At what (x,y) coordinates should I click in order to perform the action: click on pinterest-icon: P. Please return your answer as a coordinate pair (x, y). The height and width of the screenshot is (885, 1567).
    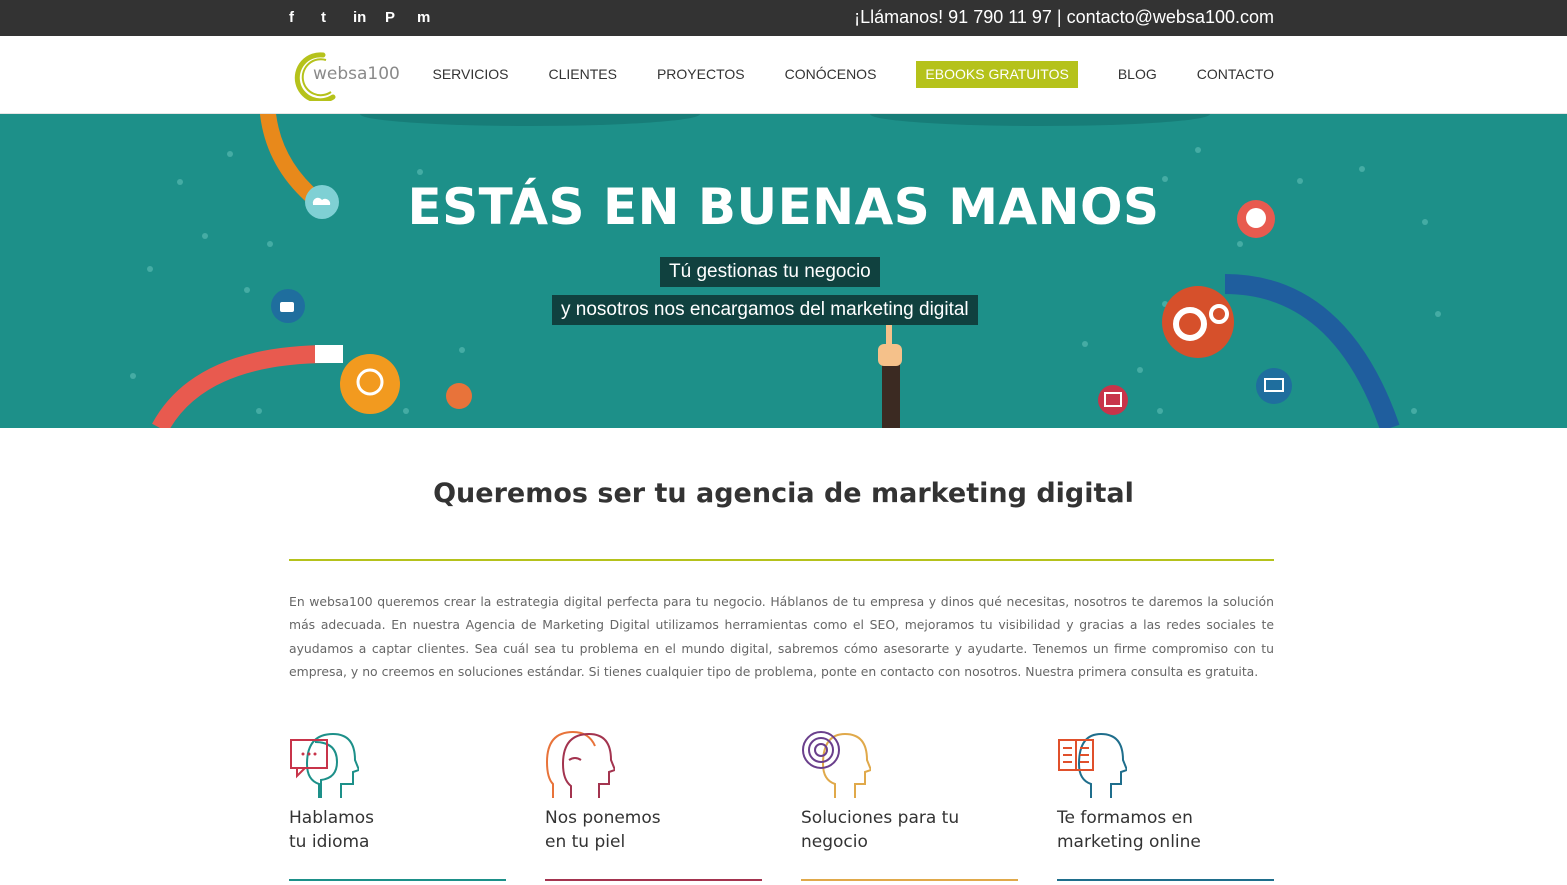
    Looking at the image, I should click on (401, 18).